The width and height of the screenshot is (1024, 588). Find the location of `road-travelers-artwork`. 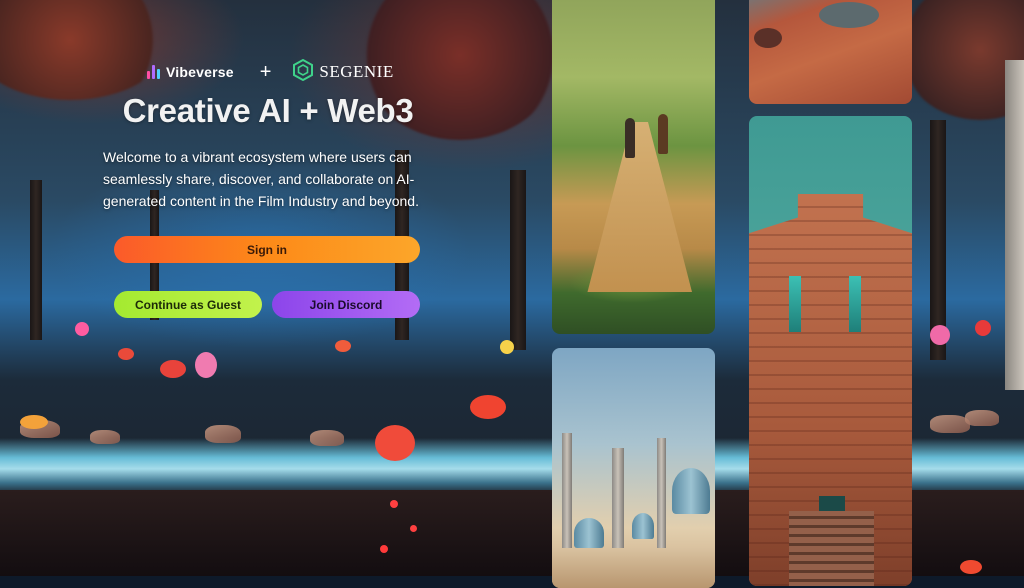

road-travelers-artwork is located at coordinates (633, 167).